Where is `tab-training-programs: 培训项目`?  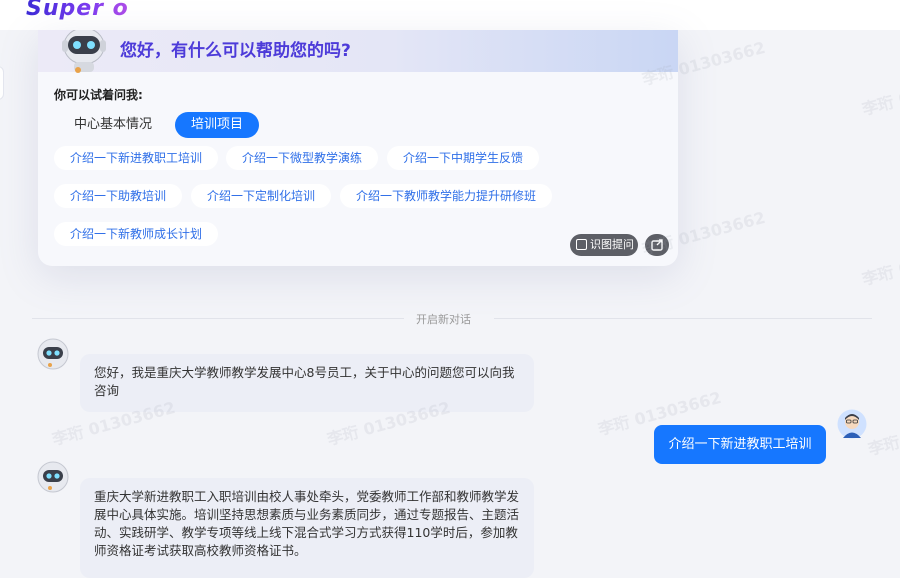
tab-training-programs: 培训项目 is located at coordinates (217, 125).